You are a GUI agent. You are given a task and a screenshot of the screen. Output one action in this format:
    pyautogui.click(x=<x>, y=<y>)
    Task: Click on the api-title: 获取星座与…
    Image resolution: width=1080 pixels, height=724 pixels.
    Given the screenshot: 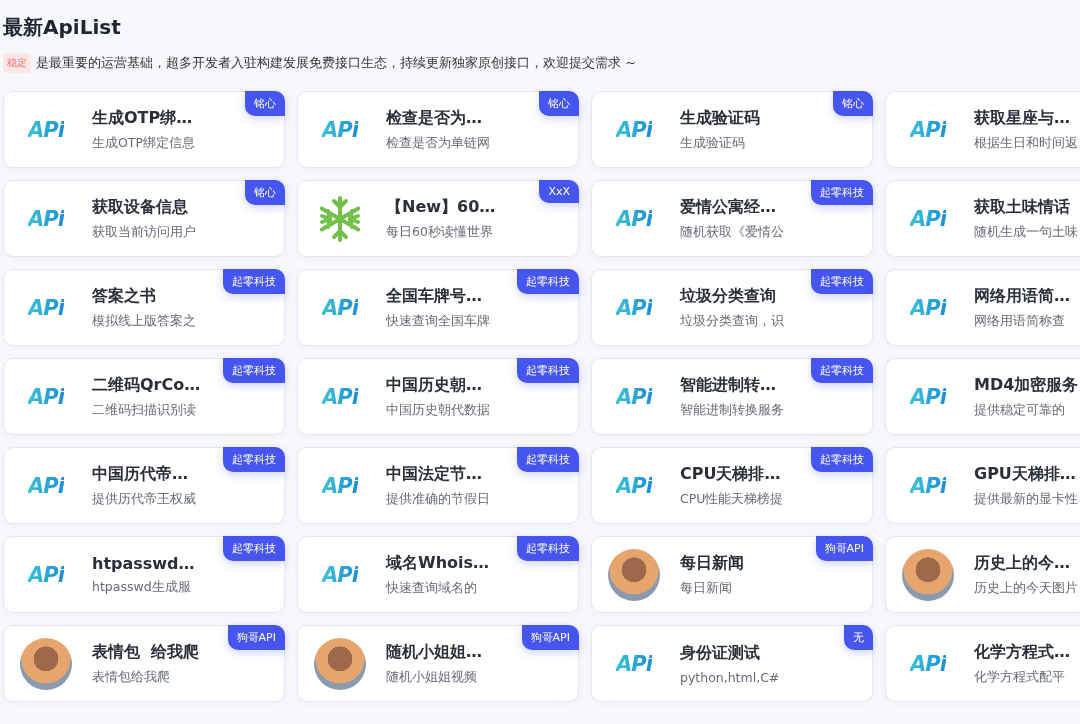 What is the action you would take?
    pyautogui.click(x=1022, y=118)
    